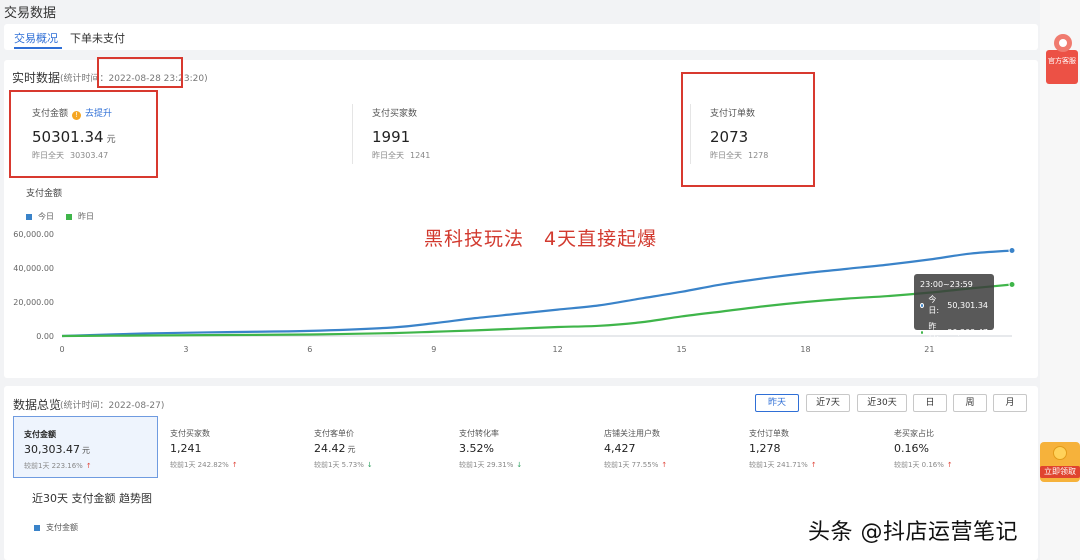 This screenshot has height=560, width=1080. Describe the element at coordinates (922, 332) in the screenshot. I see `tooltip-yesterday-dot` at that location.